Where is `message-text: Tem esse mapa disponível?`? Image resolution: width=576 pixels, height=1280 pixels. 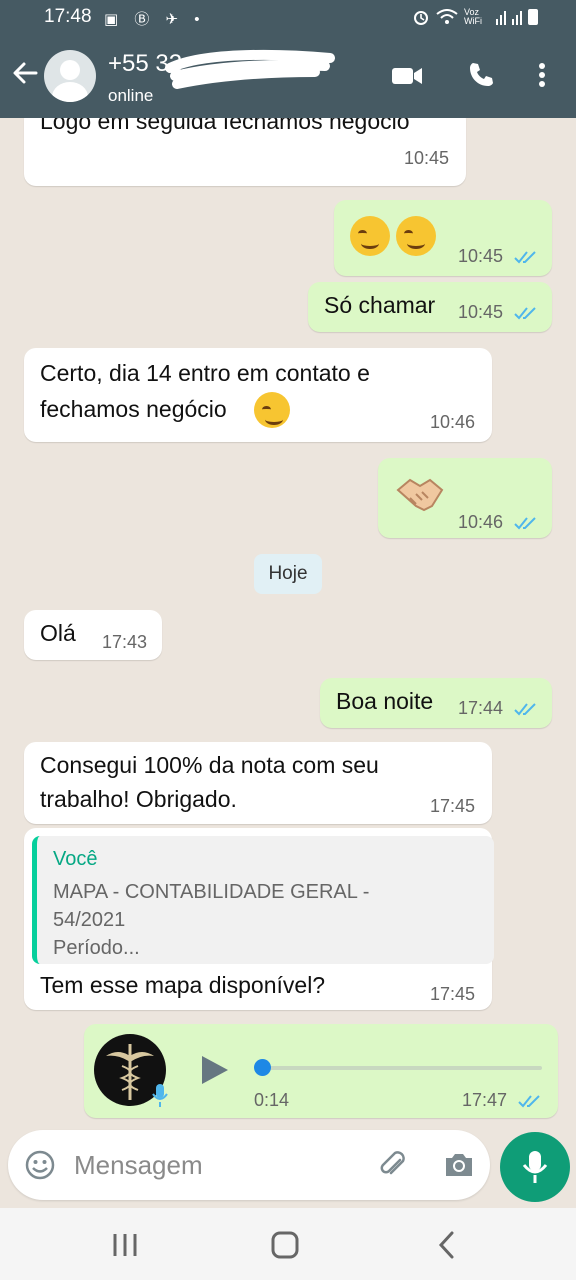 message-text: Tem esse mapa disponível? is located at coordinates (183, 985).